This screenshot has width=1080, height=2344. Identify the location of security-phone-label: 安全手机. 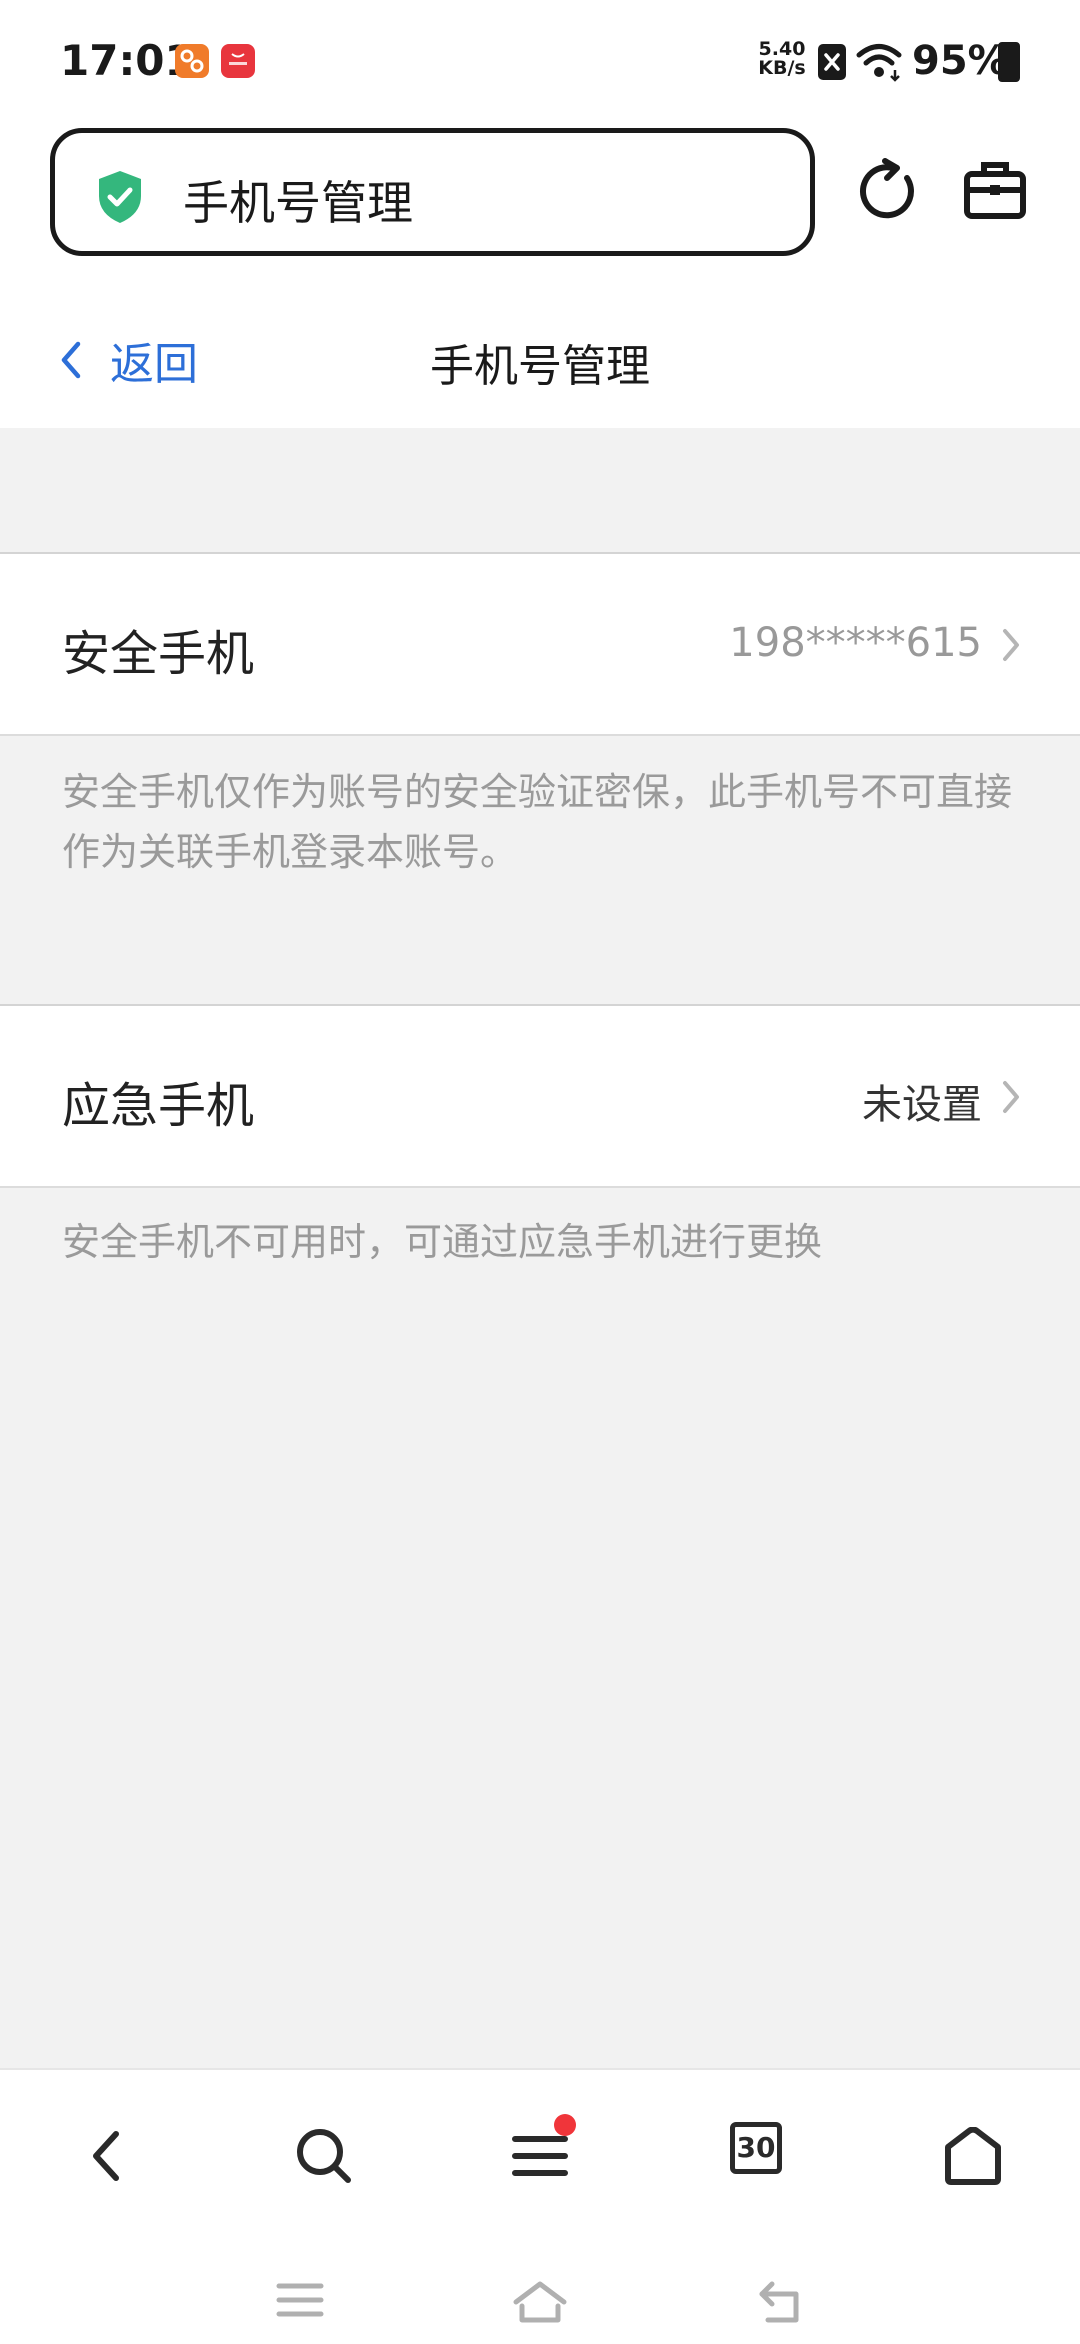
(158, 654).